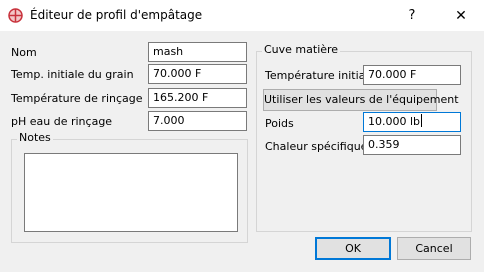  What do you see at coordinates (72, 74) in the screenshot?
I see `grain-temp-label: Temp. initiale du grain` at bounding box center [72, 74].